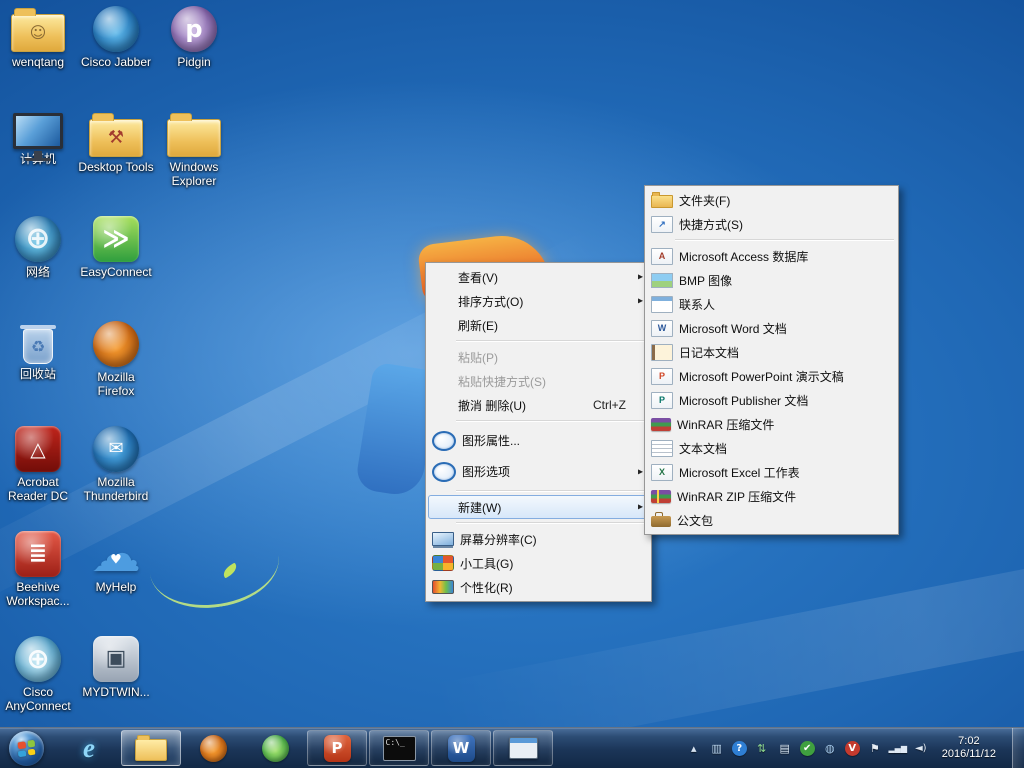 The width and height of the screenshot is (1024, 768). What do you see at coordinates (662, 376) in the screenshot?
I see `ppt-icon: P` at bounding box center [662, 376].